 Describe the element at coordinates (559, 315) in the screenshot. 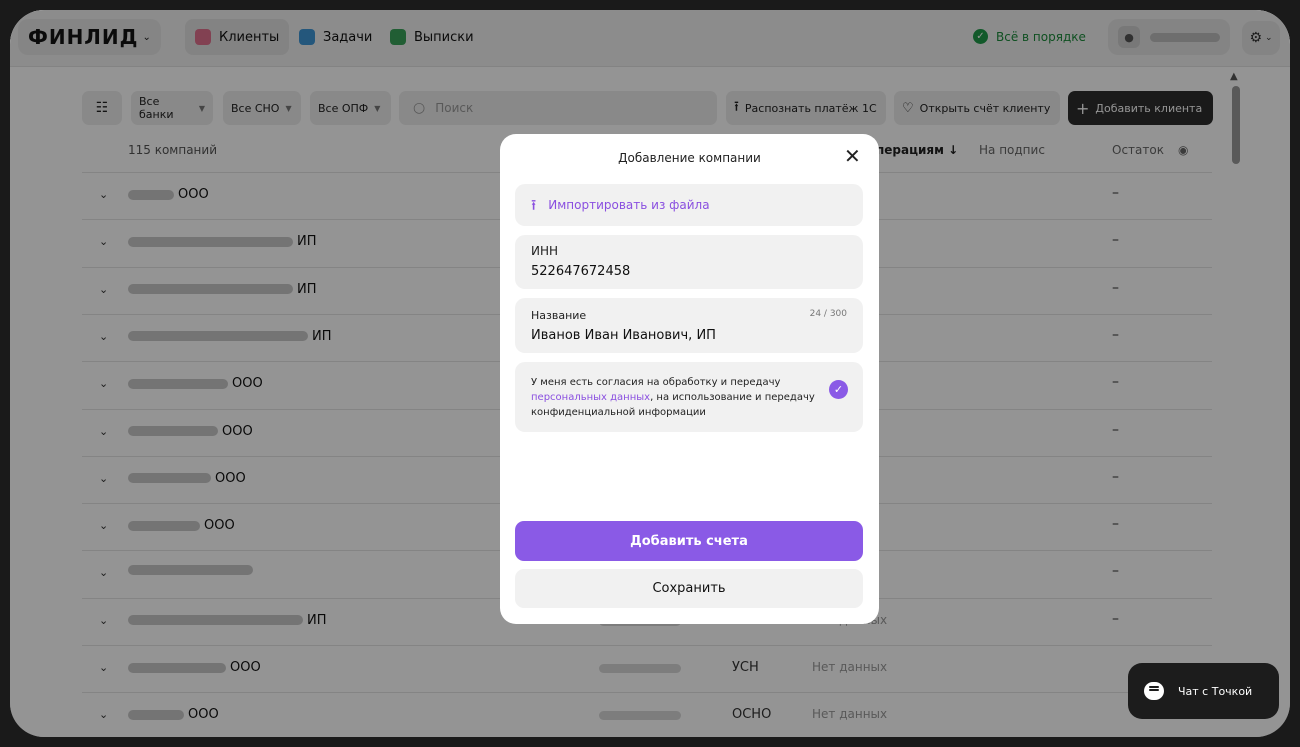

I see `company-name-label: Название` at that location.